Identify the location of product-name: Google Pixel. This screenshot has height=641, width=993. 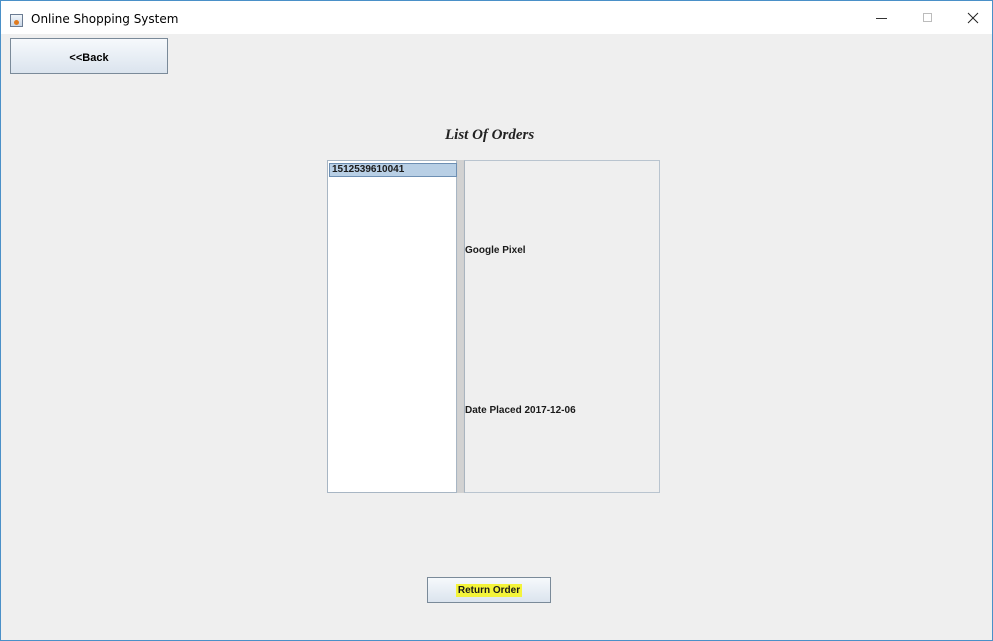
(495, 250).